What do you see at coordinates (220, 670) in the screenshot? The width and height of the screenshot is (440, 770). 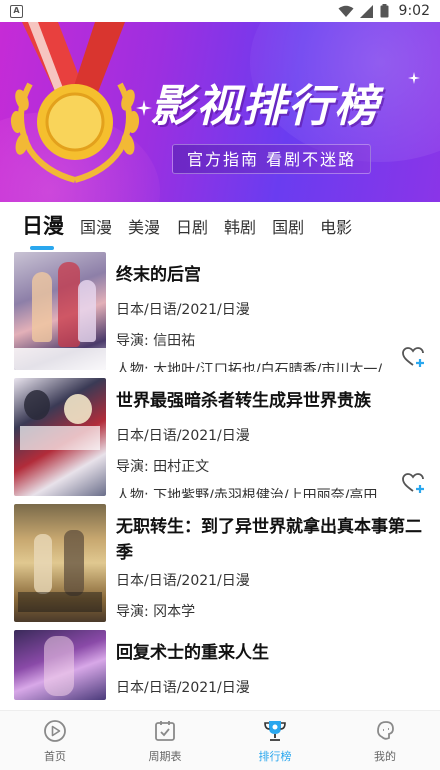 I see `list-item: 回复术士的重来人生 日本/日语/2021/日漫` at bounding box center [220, 670].